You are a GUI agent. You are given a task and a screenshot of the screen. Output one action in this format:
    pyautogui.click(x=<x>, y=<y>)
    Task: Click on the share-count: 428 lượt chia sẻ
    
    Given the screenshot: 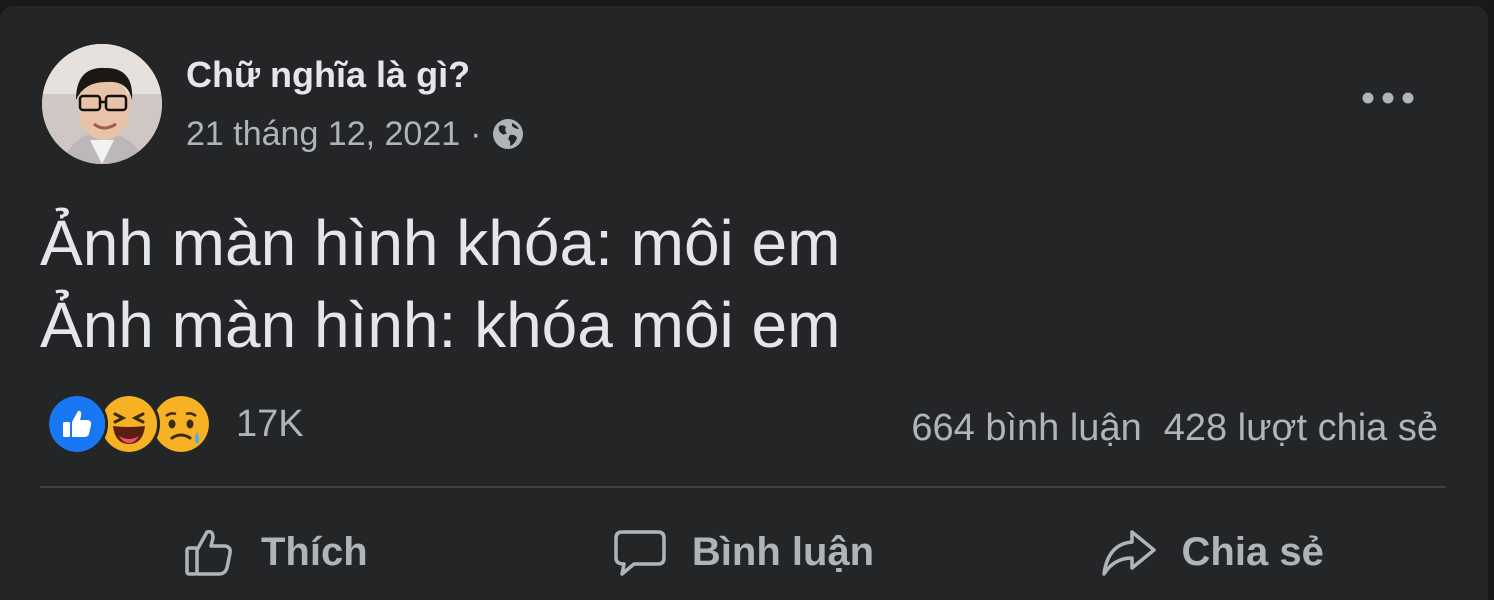 What is the action you would take?
    pyautogui.click(x=1301, y=428)
    